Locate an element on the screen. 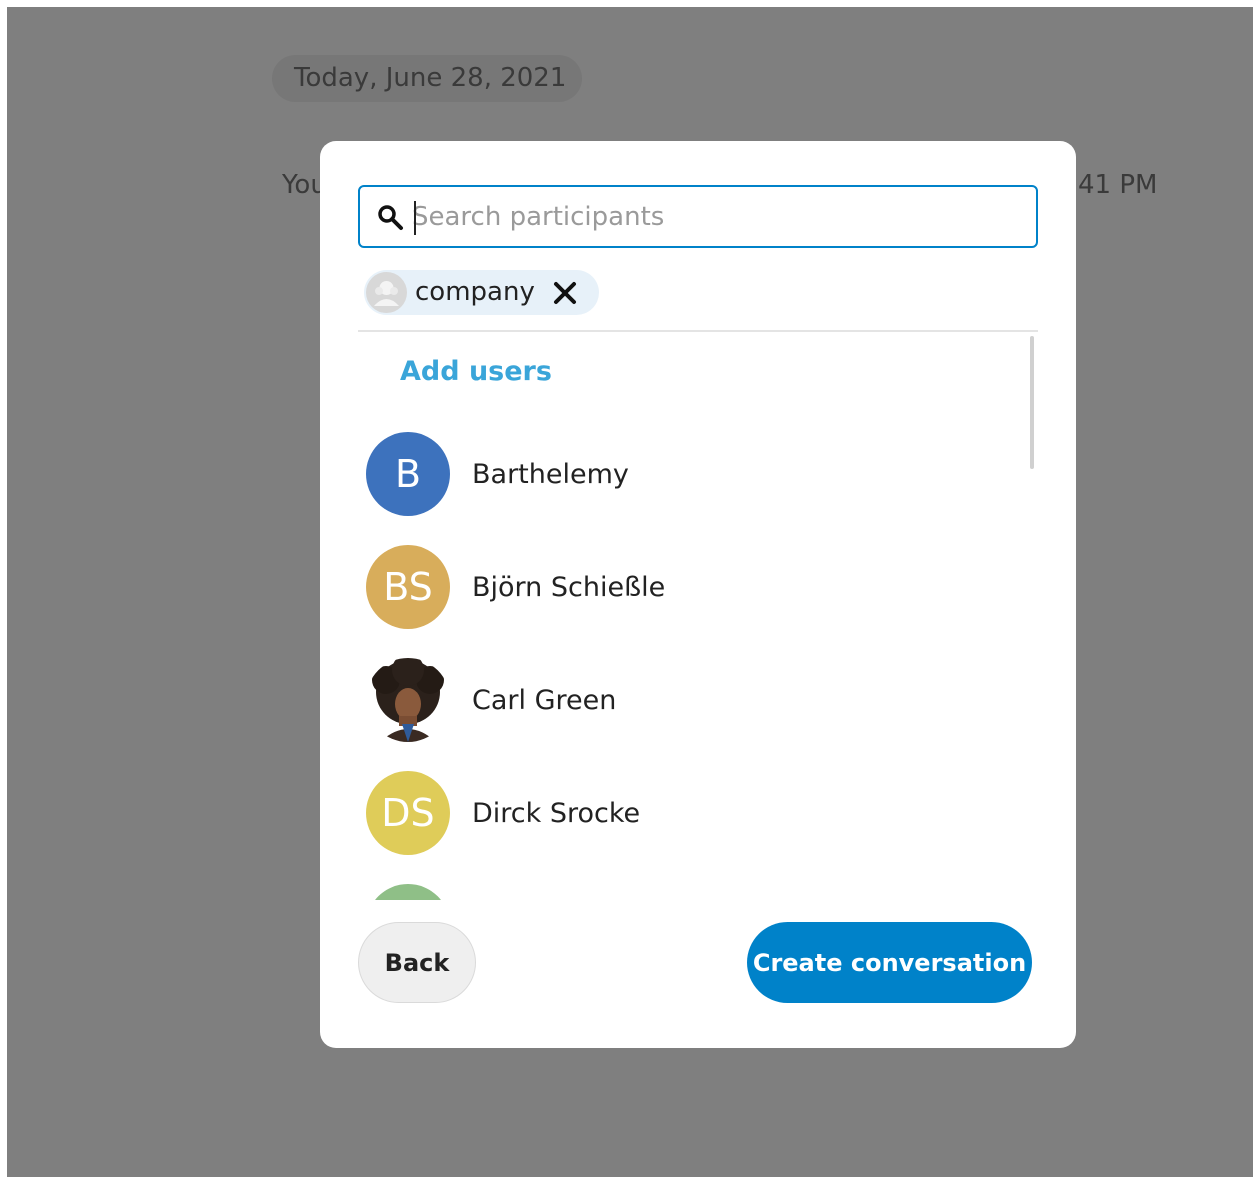 This screenshot has width=1253, height=1177. user-item-partial is located at coordinates (688, 888).